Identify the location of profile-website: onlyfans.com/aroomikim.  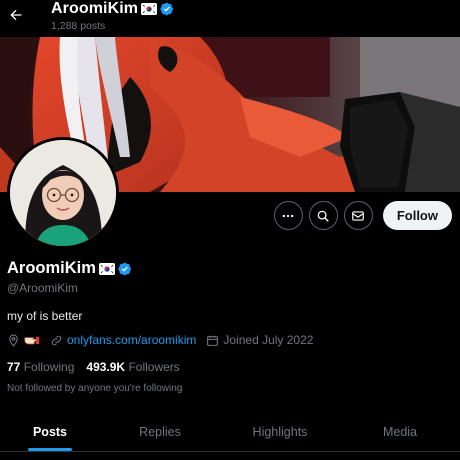
(123, 340).